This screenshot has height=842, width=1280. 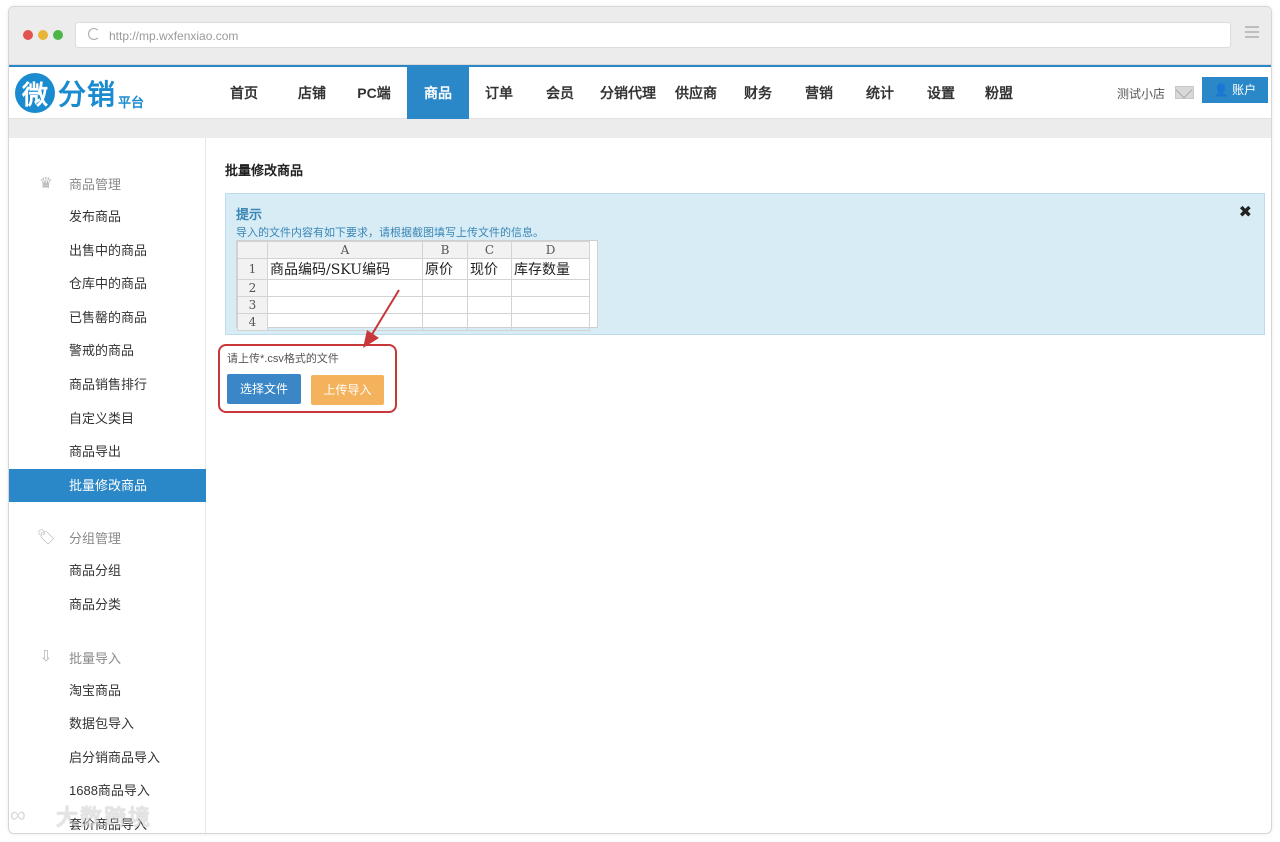 I want to click on sidebar-item: 商品导出, so click(x=107, y=451).